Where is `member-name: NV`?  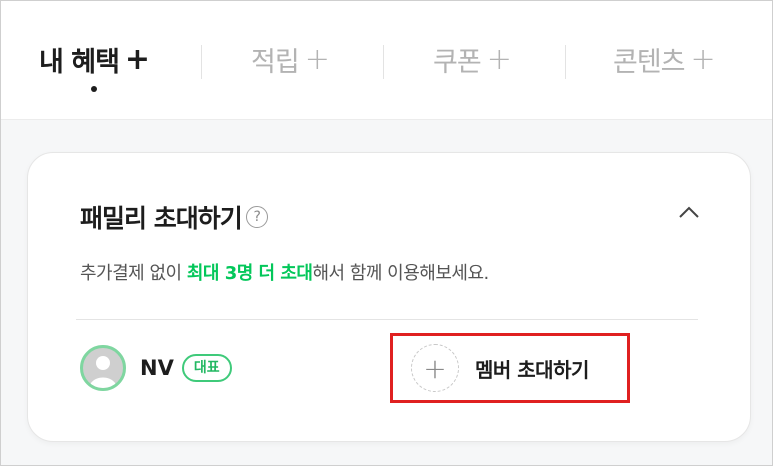
member-name: NV is located at coordinates (157, 368).